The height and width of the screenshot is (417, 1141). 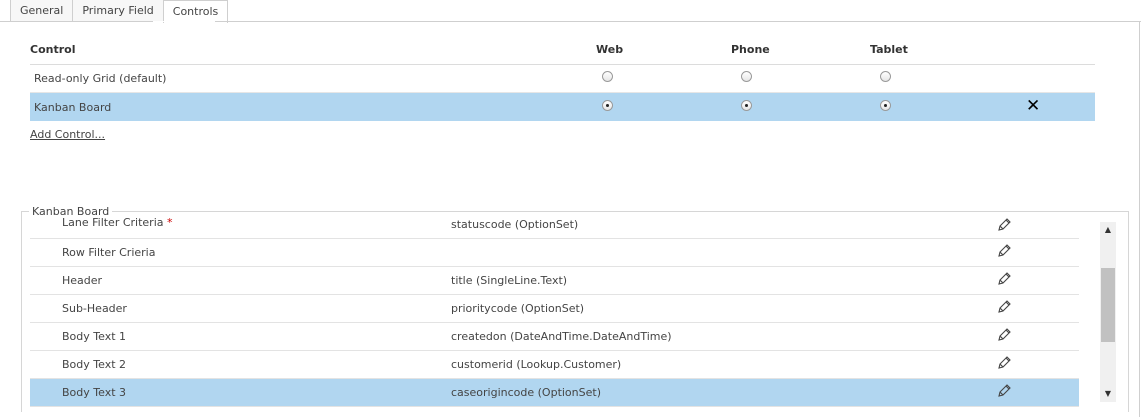 What do you see at coordinates (195, 11) in the screenshot?
I see `tab-controls: Controls` at bounding box center [195, 11].